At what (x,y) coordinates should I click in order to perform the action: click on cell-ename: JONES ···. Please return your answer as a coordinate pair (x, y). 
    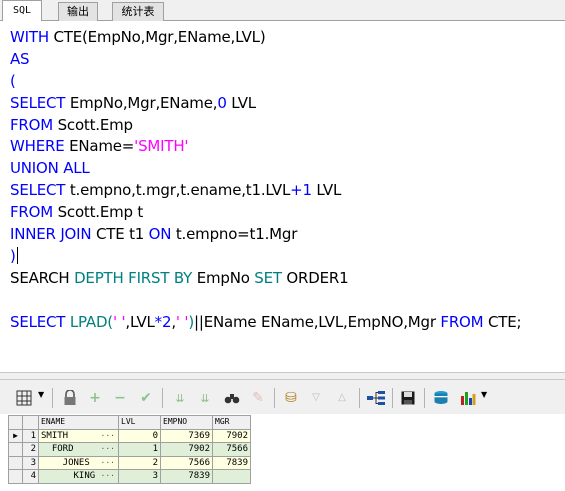
    Looking at the image, I should click on (78, 462).